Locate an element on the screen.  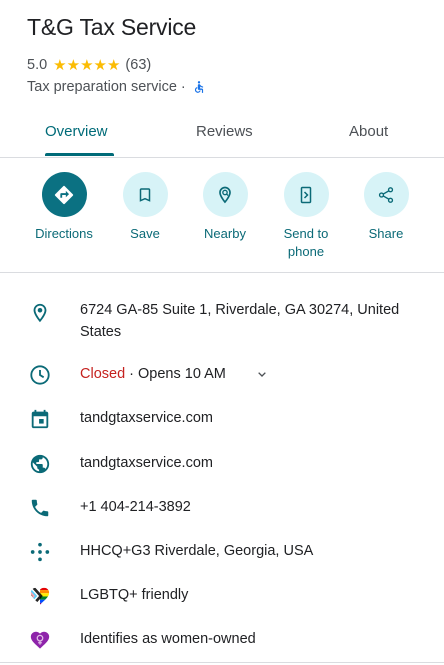
tab-bar: Overview Reviews About is located at coordinates (222, 134).